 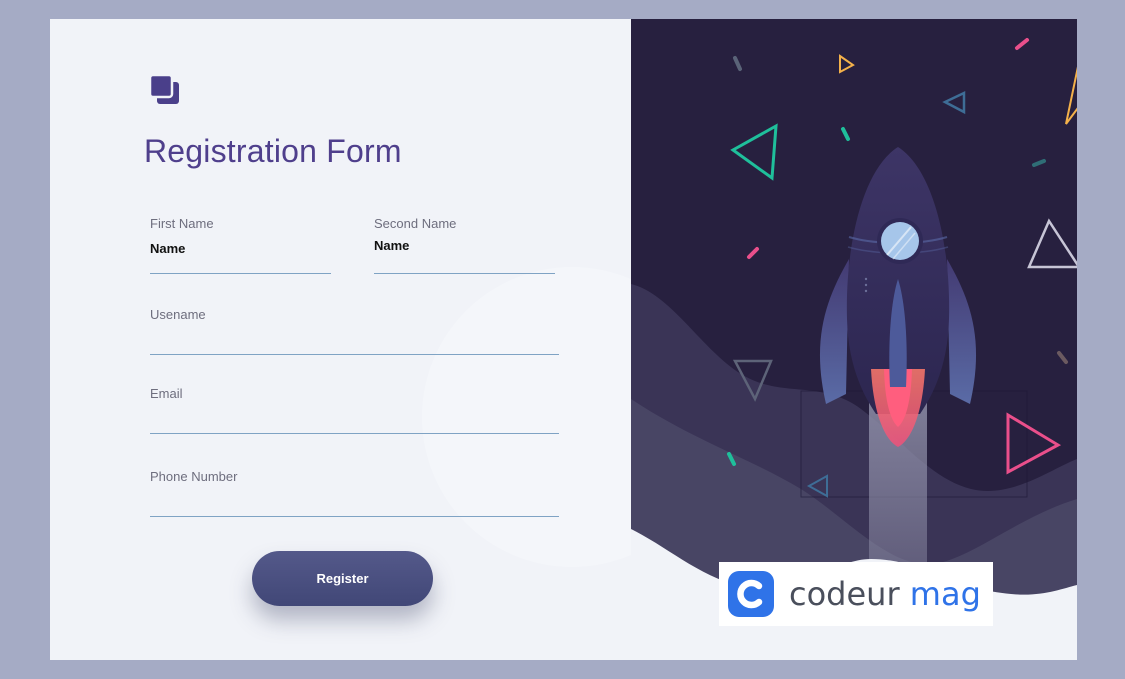 What do you see at coordinates (354, 339) in the screenshot?
I see `username-input` at bounding box center [354, 339].